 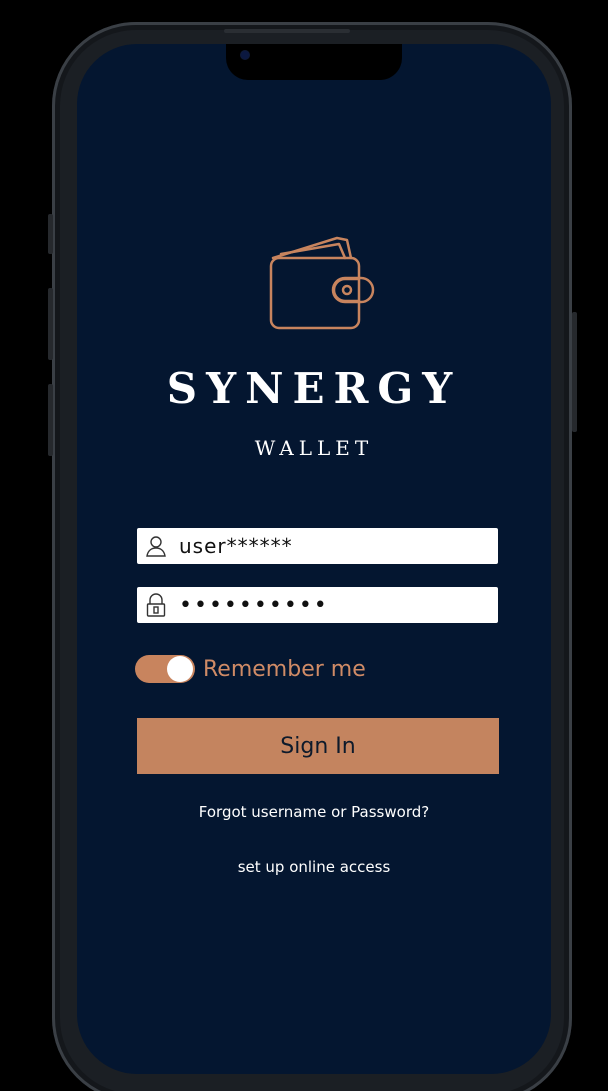 What do you see at coordinates (165, 669) in the screenshot?
I see `remember-me-toggle` at bounding box center [165, 669].